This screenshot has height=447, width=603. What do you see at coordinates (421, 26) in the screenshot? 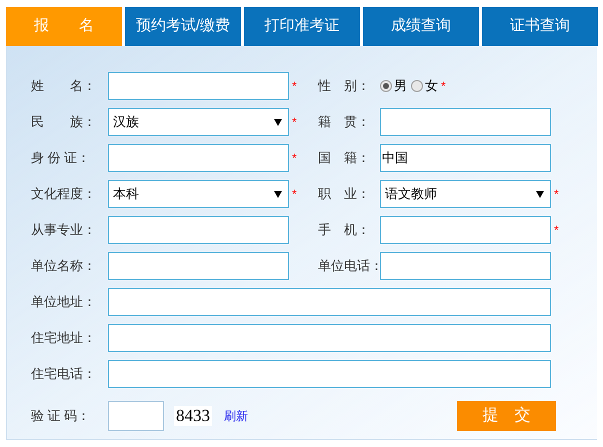
I see `nav-tab: 成绩查询` at bounding box center [421, 26].